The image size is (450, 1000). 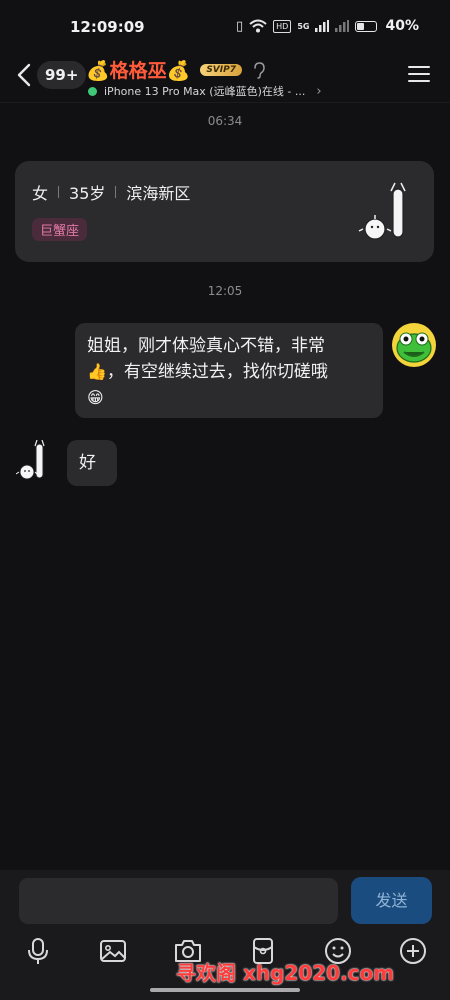 What do you see at coordinates (258, 26) in the screenshot?
I see `wifi-icon` at bounding box center [258, 26].